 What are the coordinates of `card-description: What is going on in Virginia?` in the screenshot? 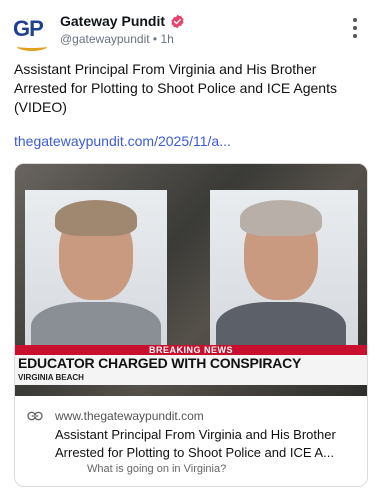 It's located at (157, 469).